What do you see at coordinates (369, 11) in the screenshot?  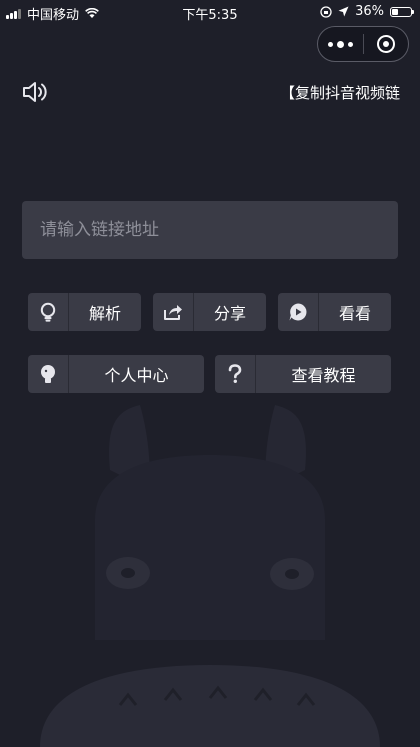 I see `battery-percent: 36%` at bounding box center [369, 11].